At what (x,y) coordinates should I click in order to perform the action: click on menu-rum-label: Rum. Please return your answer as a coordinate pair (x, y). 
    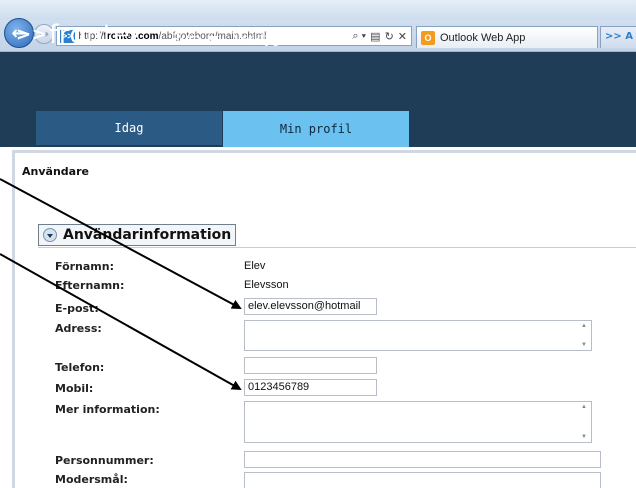
    Looking at the image, I should click on (186, 38).